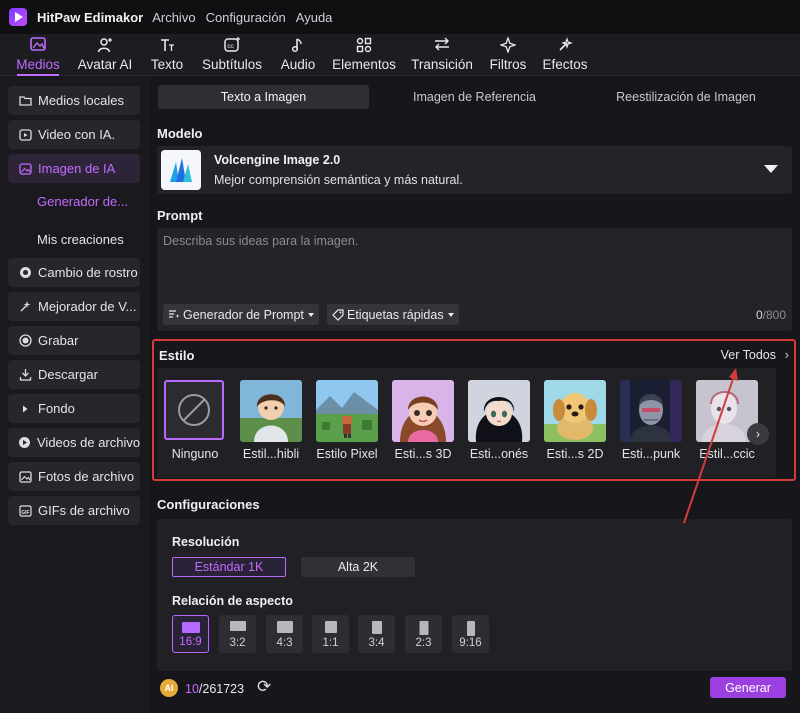  Describe the element at coordinates (748, 355) in the screenshot. I see `see-all-link: Ver Todos` at that location.